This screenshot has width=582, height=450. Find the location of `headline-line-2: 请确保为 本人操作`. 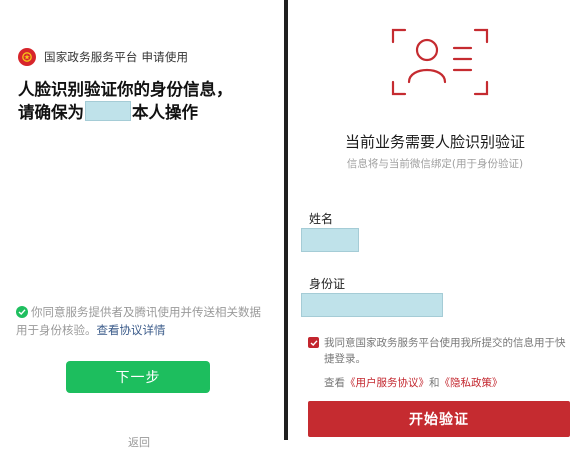

headline-line-2: 请确保为 本人操作 is located at coordinates (149, 112).